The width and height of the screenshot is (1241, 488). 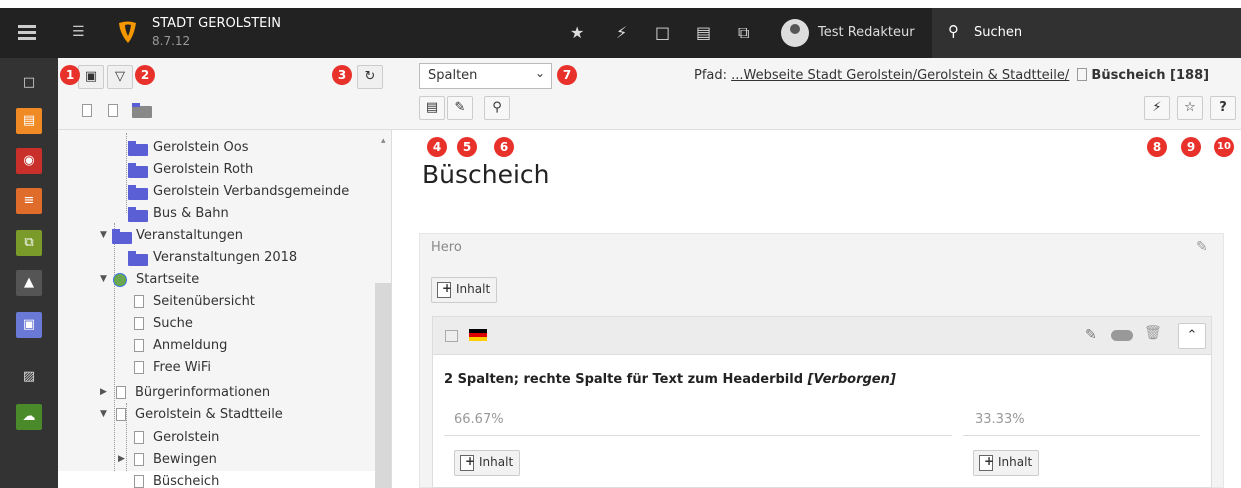 What do you see at coordinates (467, 147) in the screenshot?
I see `annotation-badge: 5` at bounding box center [467, 147].